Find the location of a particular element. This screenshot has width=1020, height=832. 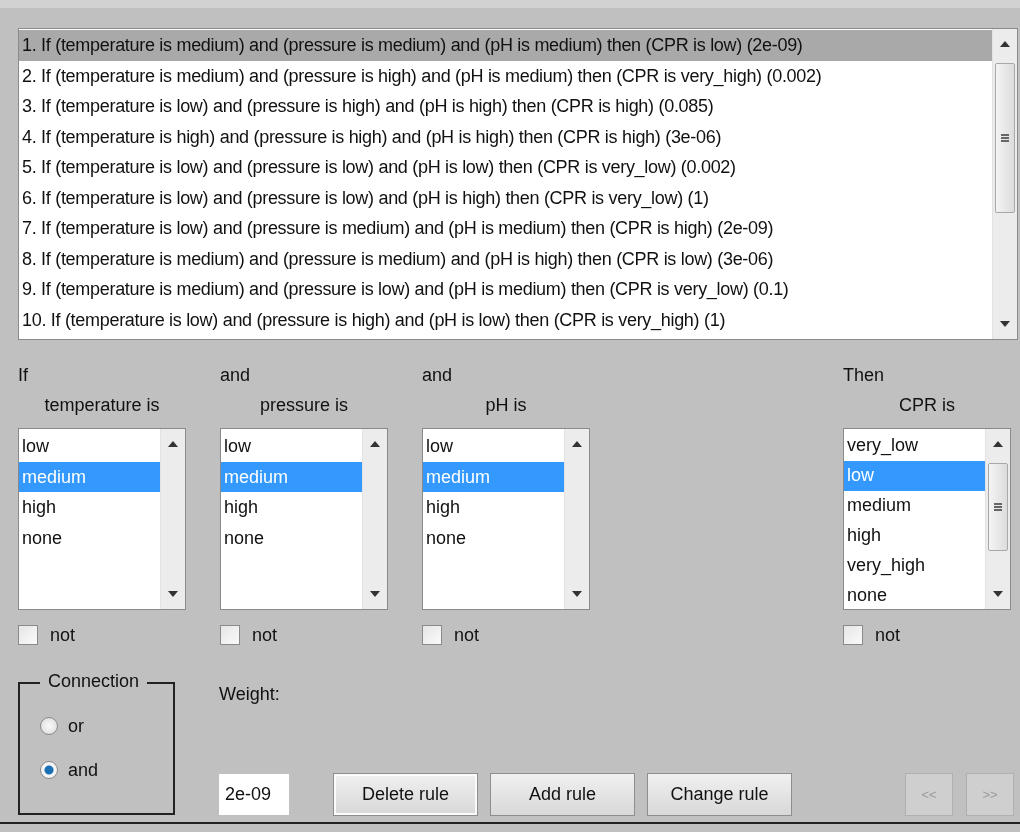

rule-item: 6. If (temperature is low) and (pressure is low) and (pH is high) then (CPR is very_low) (1) is located at coordinates (505, 197).